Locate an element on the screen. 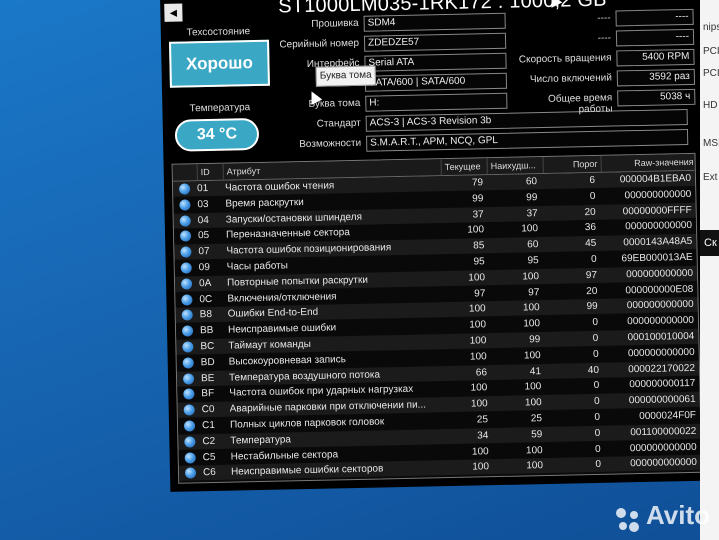  power-on-count-label: Число включений is located at coordinates (570, 79).